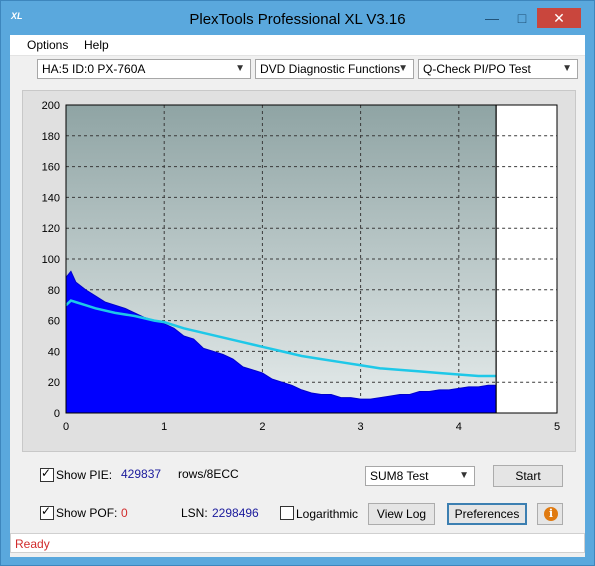 This screenshot has width=595, height=566. Describe the element at coordinates (361, 427) in the screenshot. I see `x-tick-label: 3` at that location.